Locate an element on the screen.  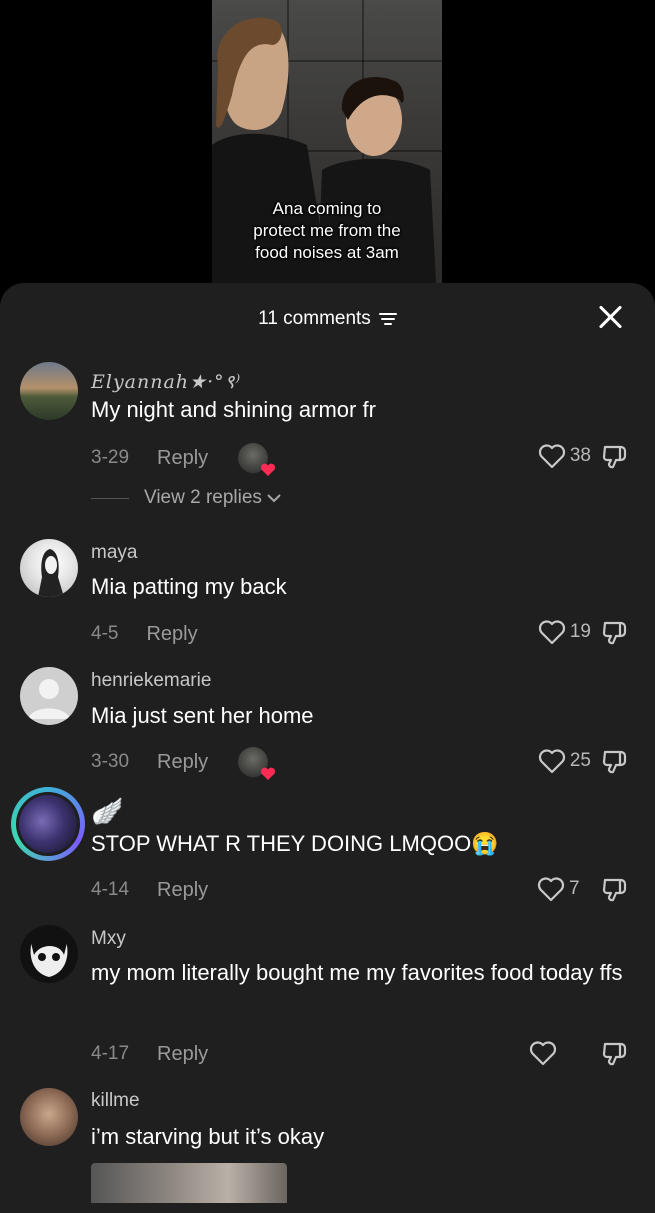
comment-username: Elyannah★·°९⁾ is located at coordinates (166, 381).